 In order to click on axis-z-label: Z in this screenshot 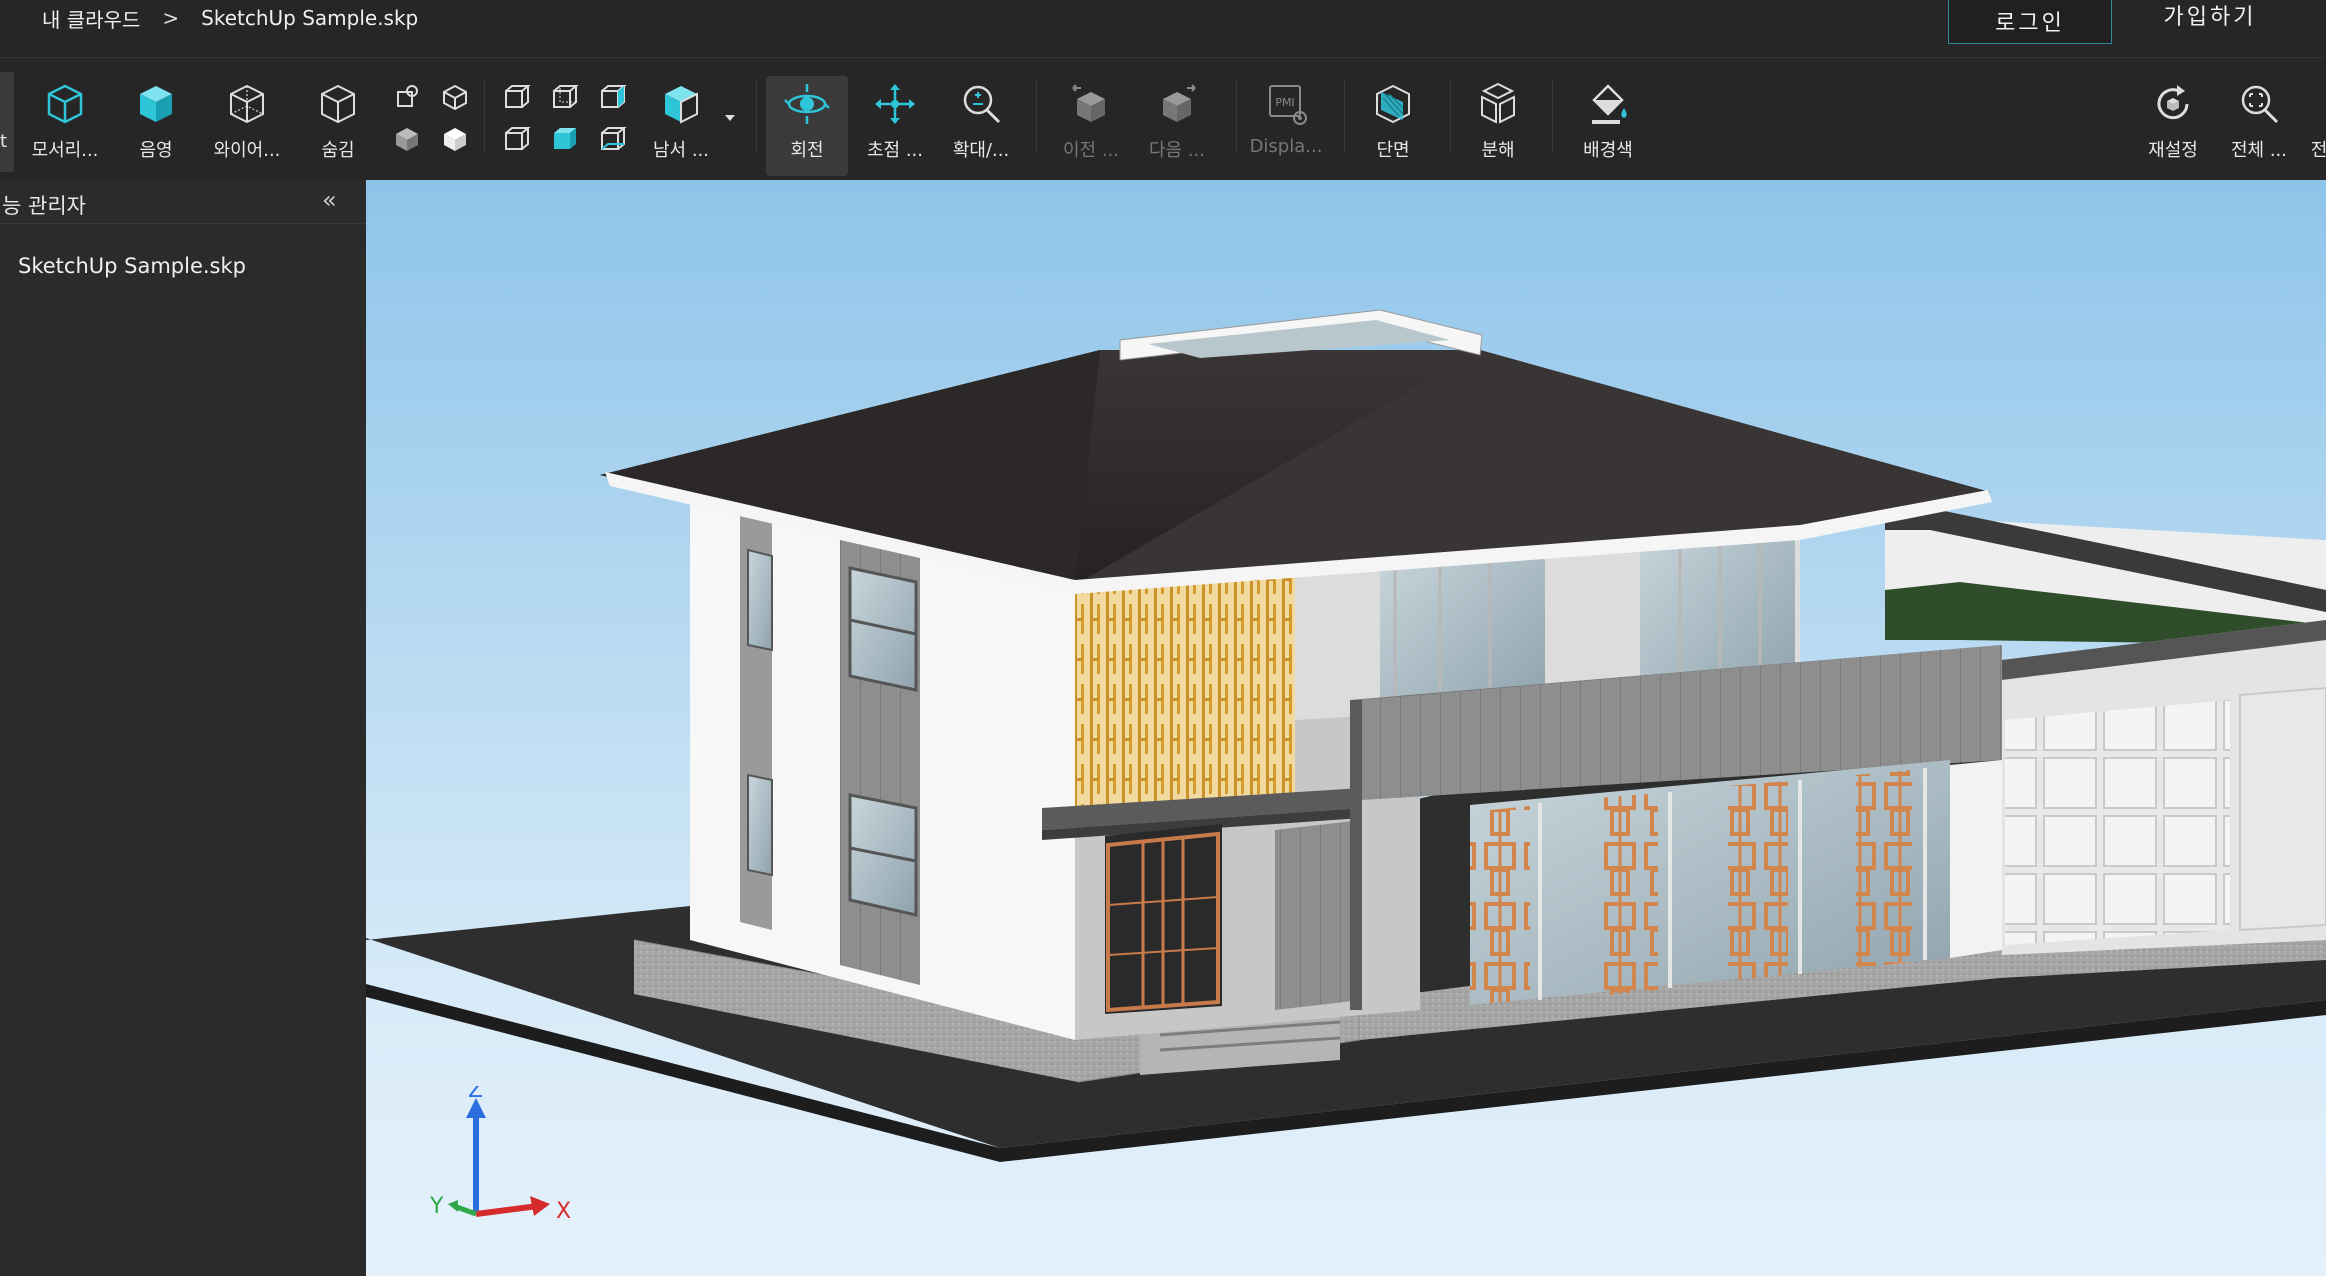, I will do `click(475, 1094)`.